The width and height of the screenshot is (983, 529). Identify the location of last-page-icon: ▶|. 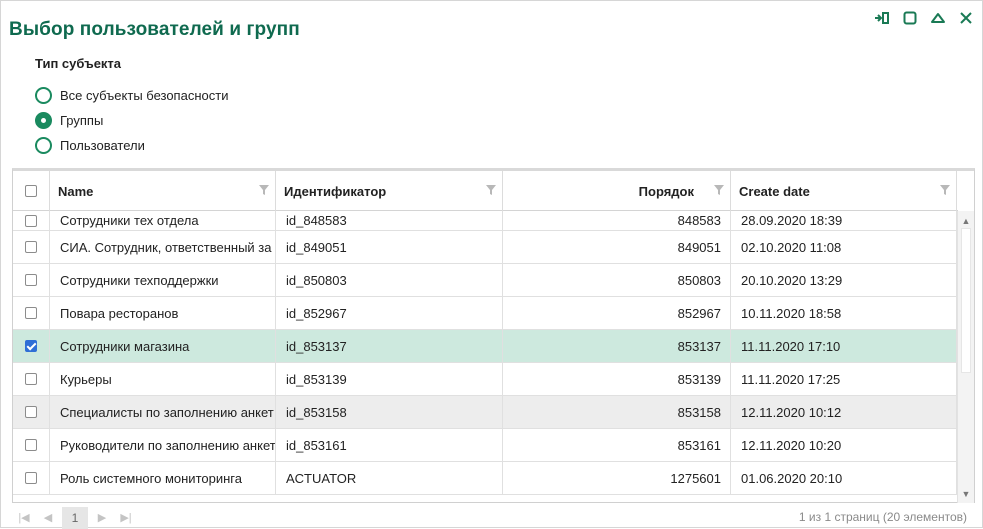
(126, 517).